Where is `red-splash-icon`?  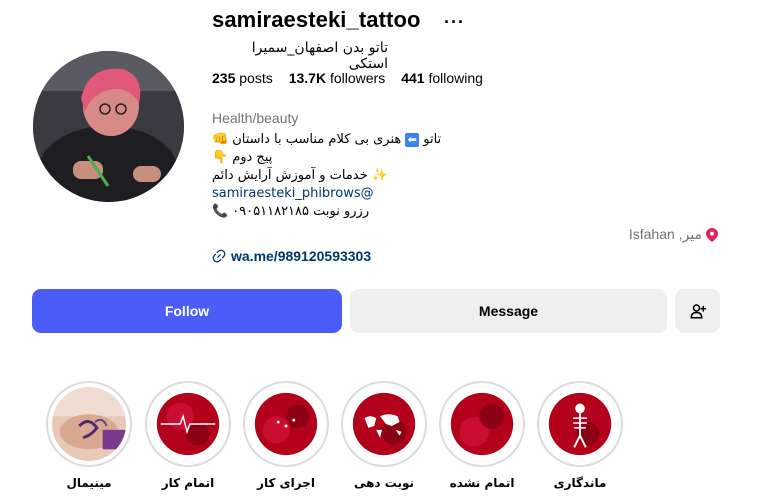
red-splash-icon is located at coordinates (482, 424).